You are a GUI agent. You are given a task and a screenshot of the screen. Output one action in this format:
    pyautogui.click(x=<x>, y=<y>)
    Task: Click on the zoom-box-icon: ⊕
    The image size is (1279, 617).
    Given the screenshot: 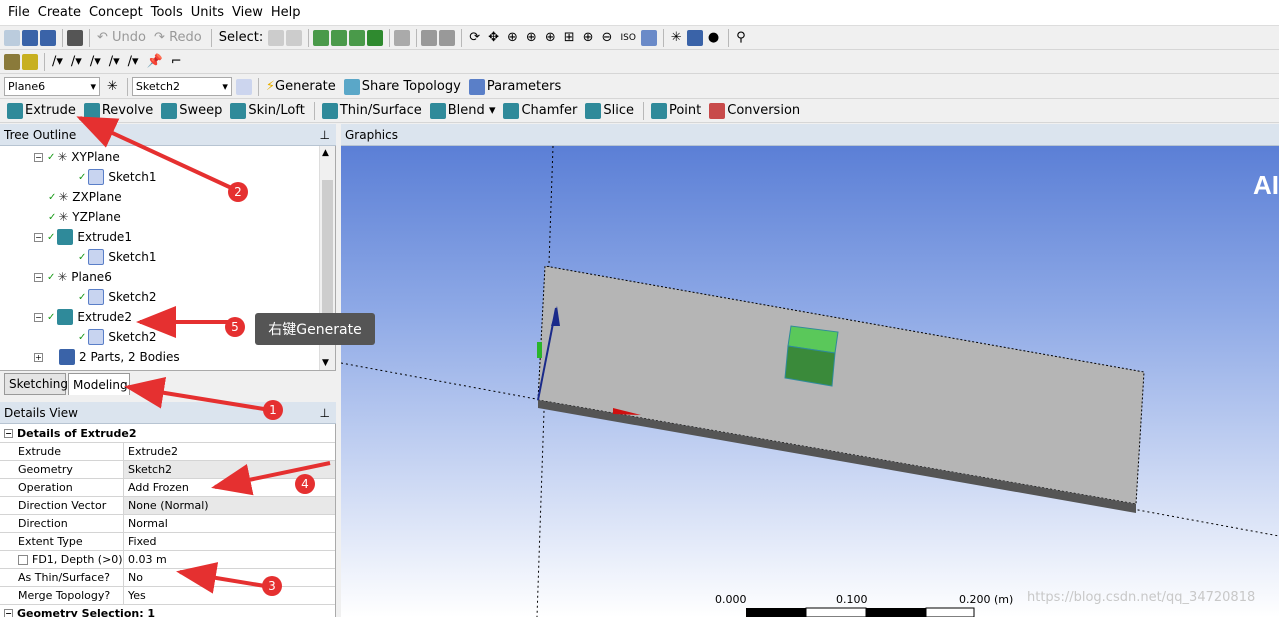 What is the action you would take?
    pyautogui.click(x=531, y=38)
    